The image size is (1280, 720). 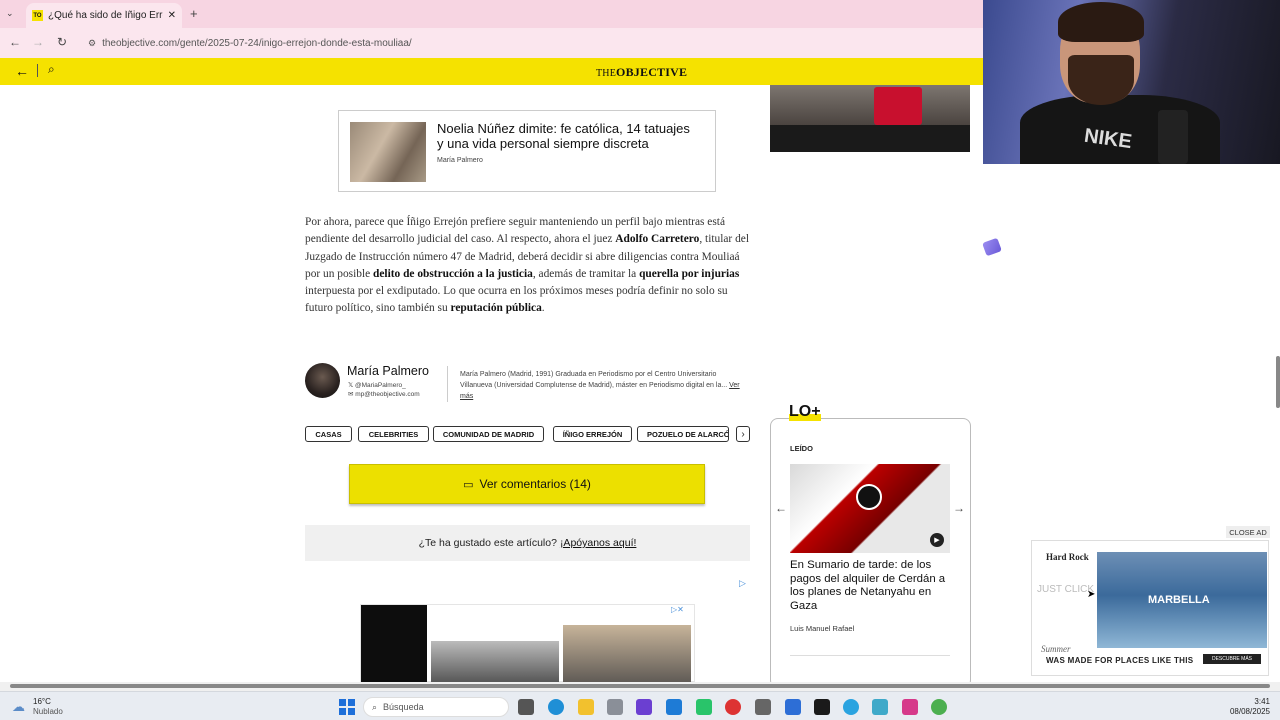 I want to click on webcam-person-hair, so click(x=1101, y=22).